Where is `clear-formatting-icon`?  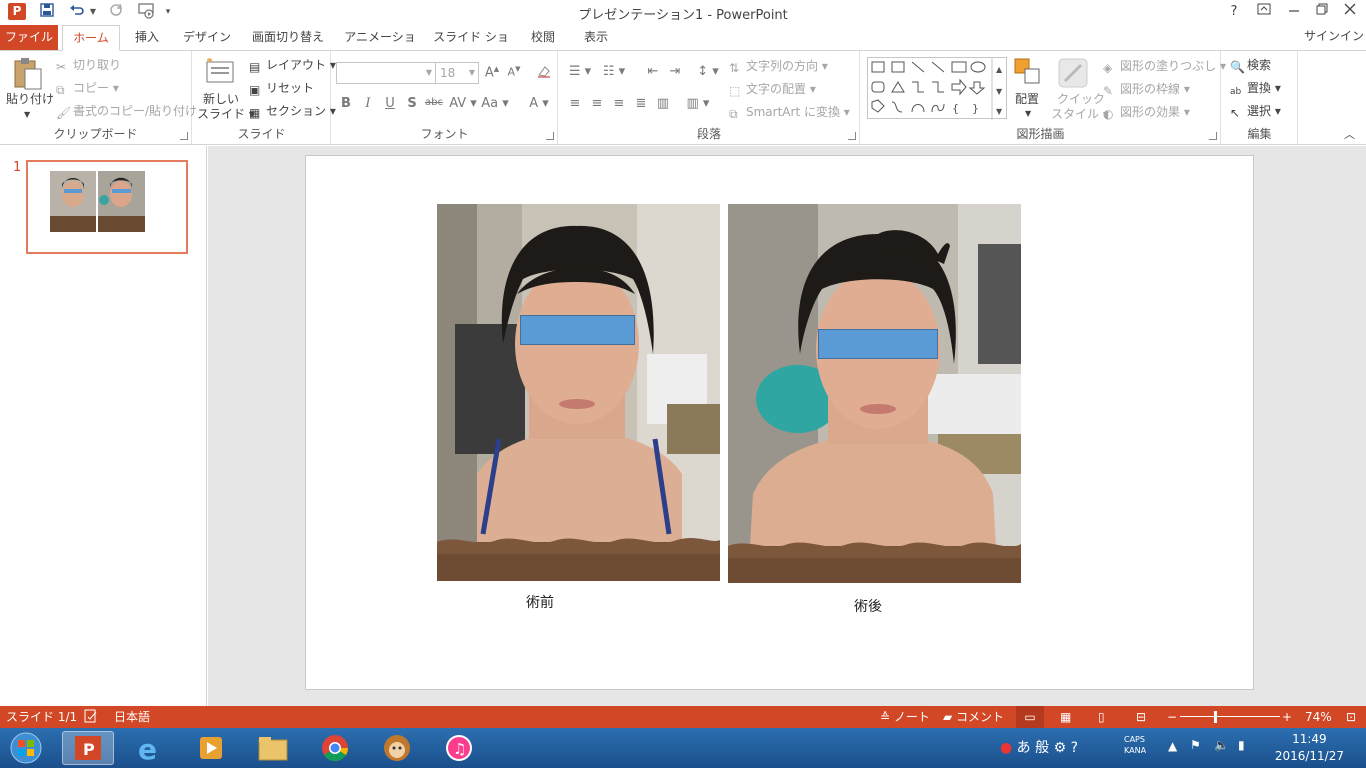 clear-formatting-icon is located at coordinates (544, 73).